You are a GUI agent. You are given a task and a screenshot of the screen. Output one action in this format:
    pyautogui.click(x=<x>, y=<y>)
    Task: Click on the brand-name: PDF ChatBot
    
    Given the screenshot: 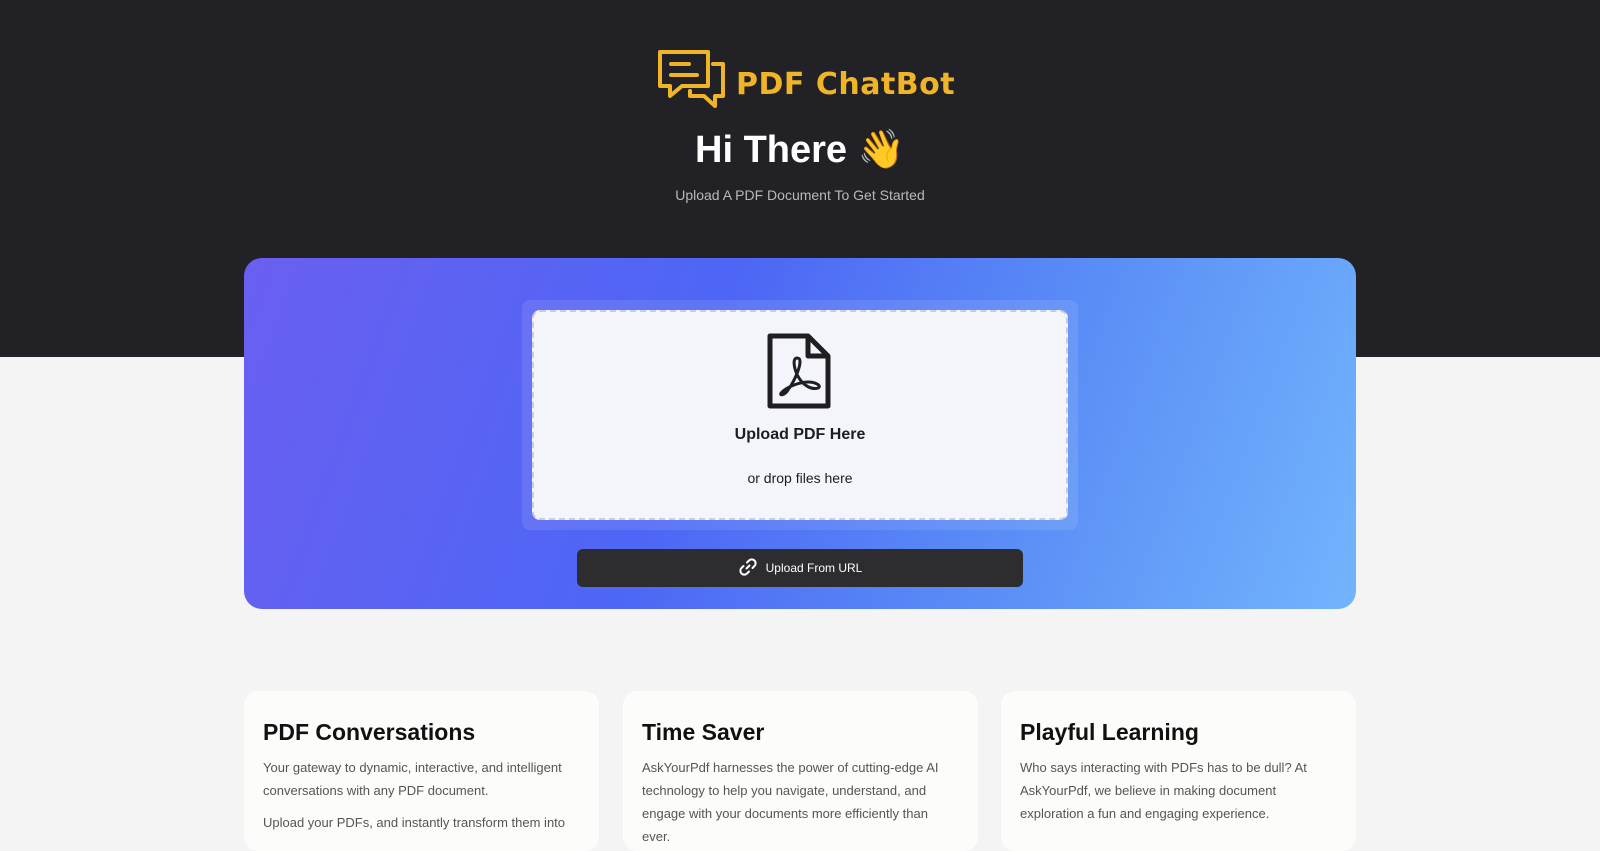 What is the action you would take?
    pyautogui.click(x=846, y=84)
    